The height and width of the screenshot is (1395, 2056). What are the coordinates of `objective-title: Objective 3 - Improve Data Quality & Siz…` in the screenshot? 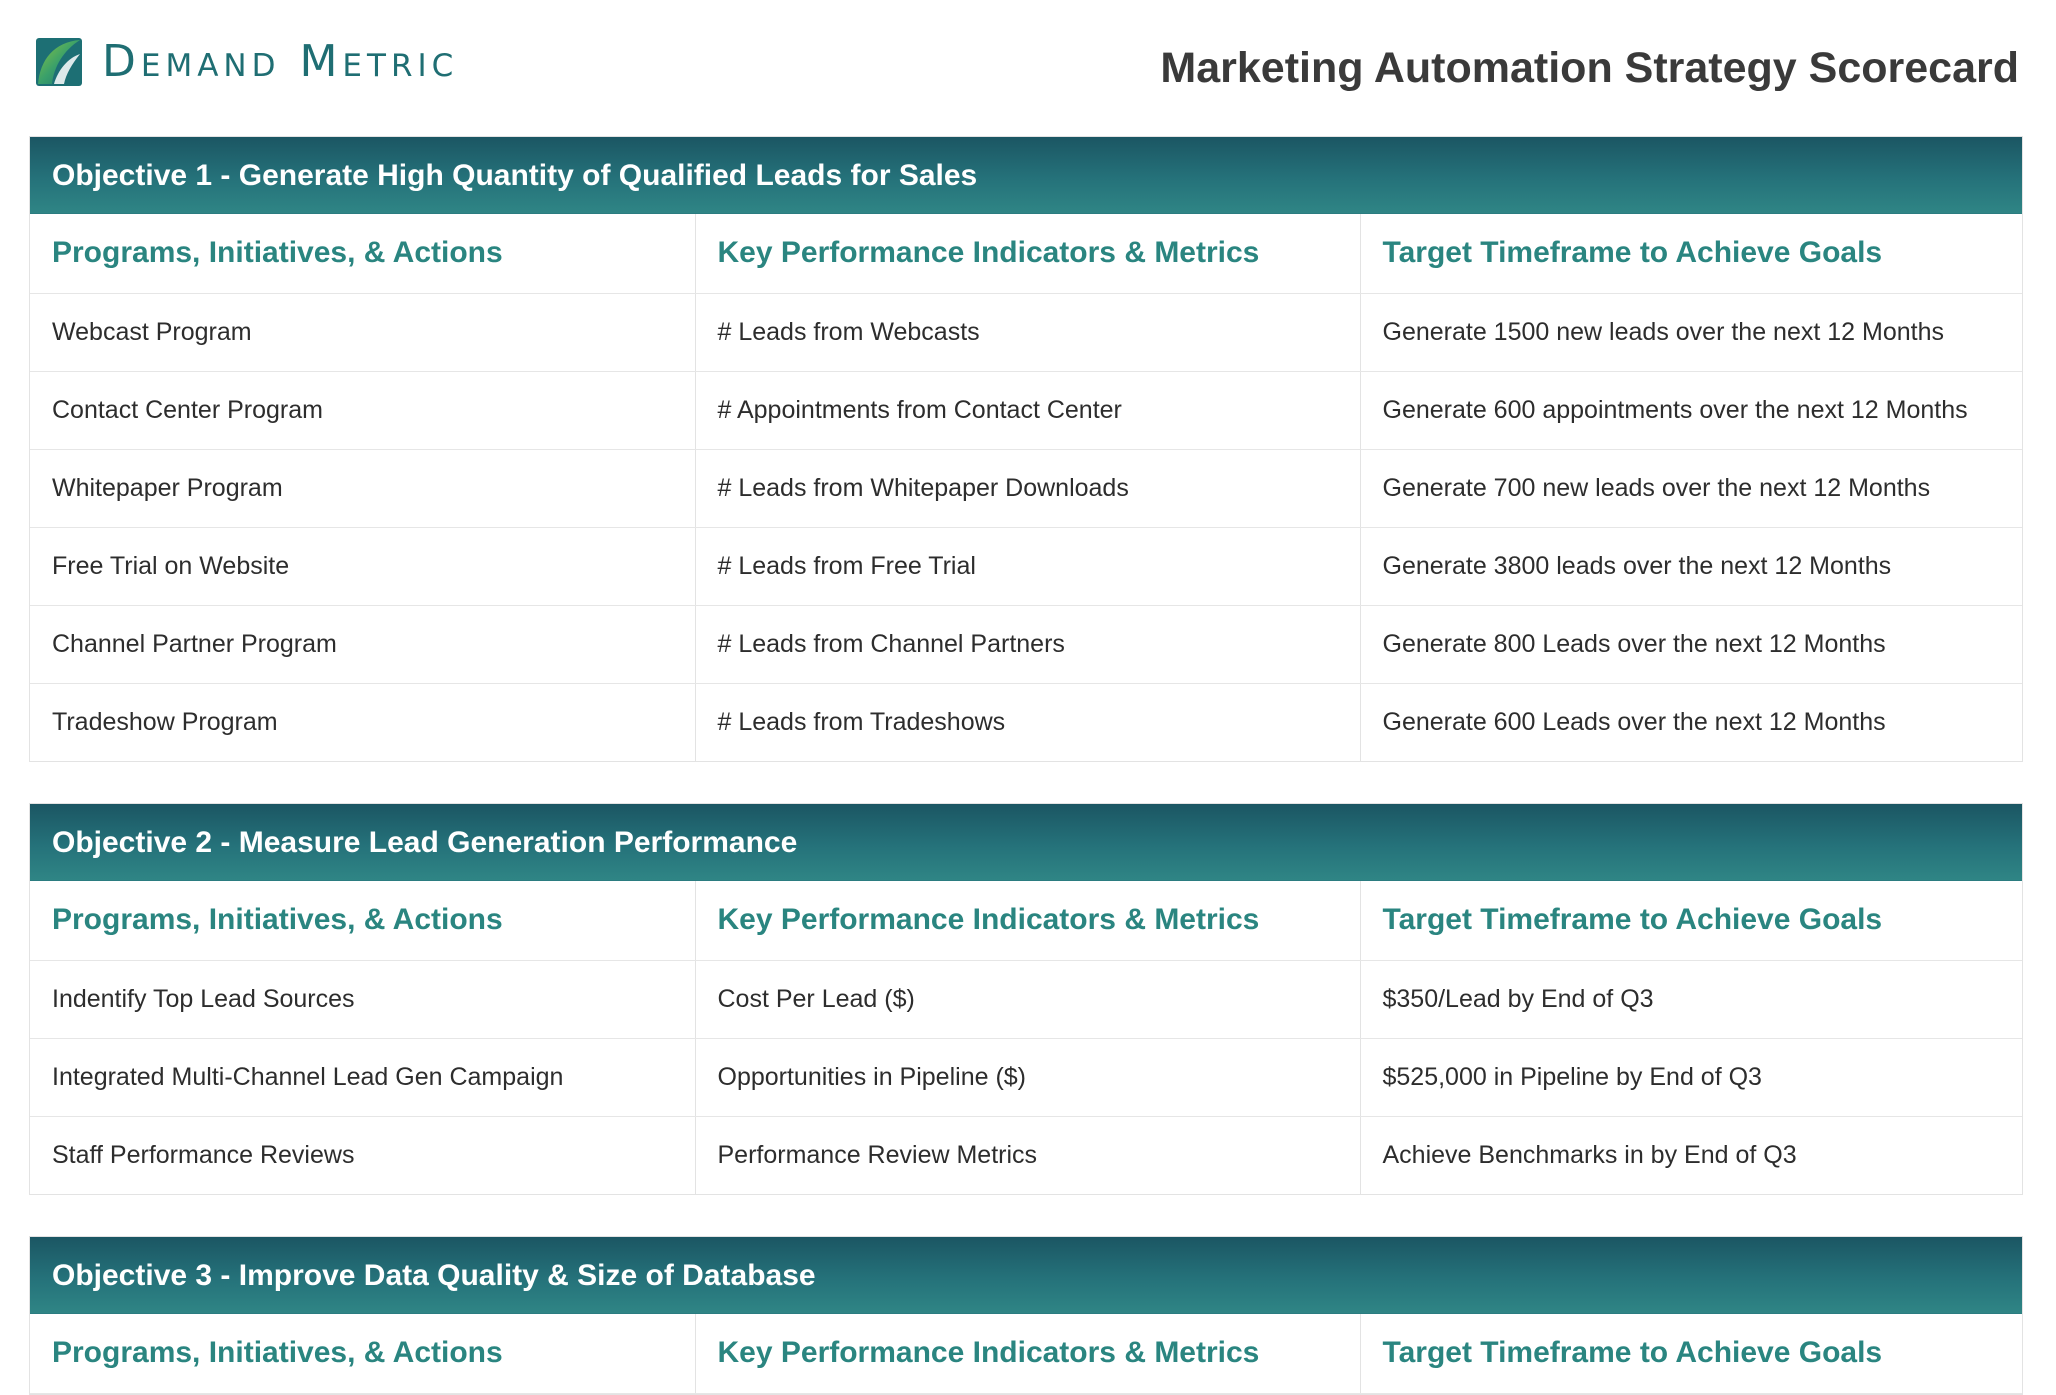 It's located at (1026, 1275).